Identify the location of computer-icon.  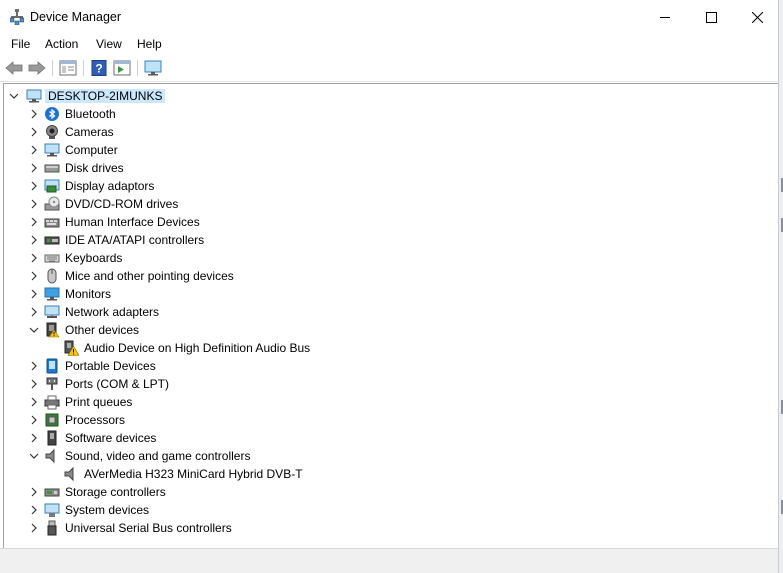
(34, 96).